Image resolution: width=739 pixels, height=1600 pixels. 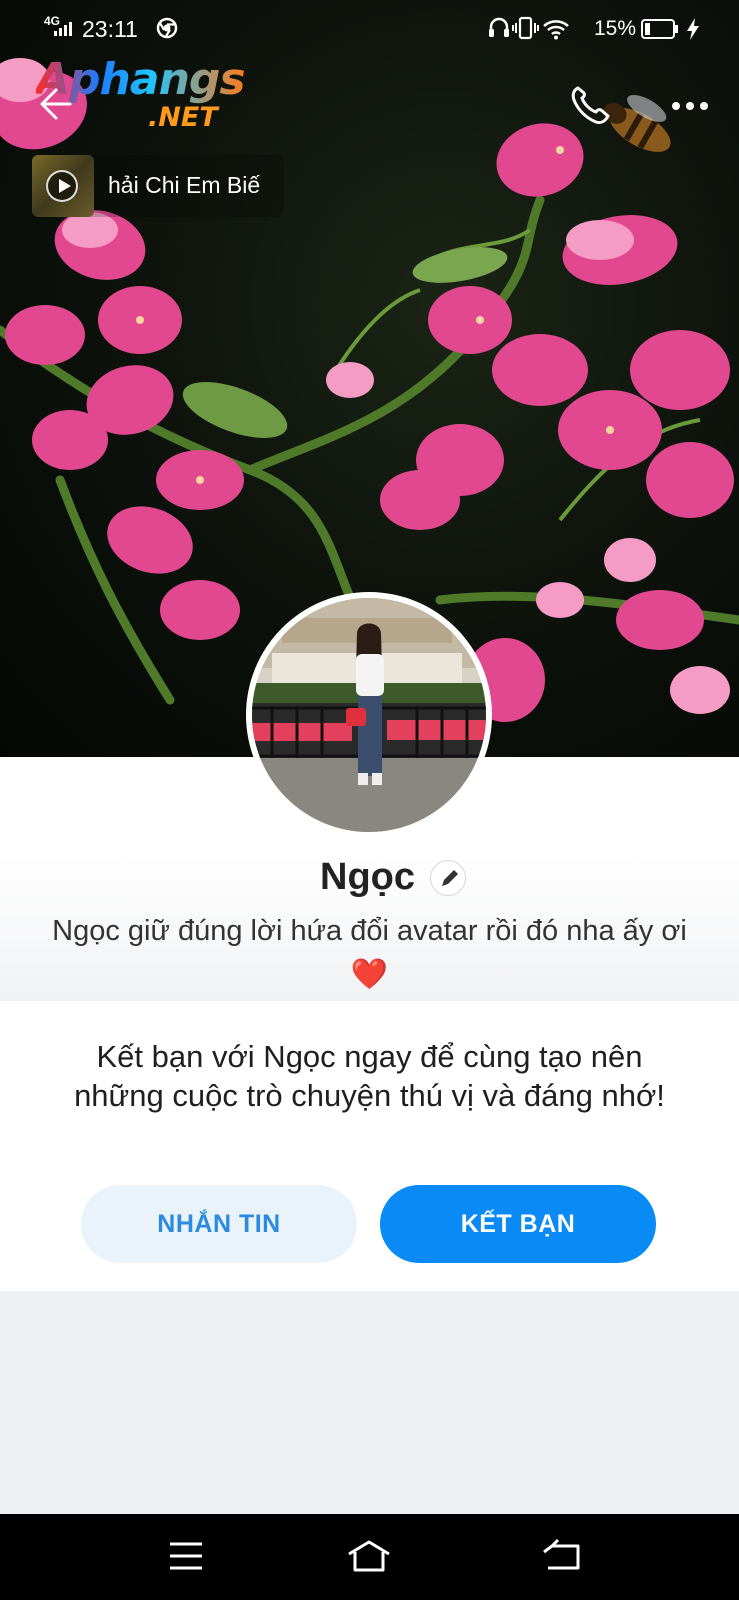 I want to click on clock: 23:11, so click(x=110, y=29).